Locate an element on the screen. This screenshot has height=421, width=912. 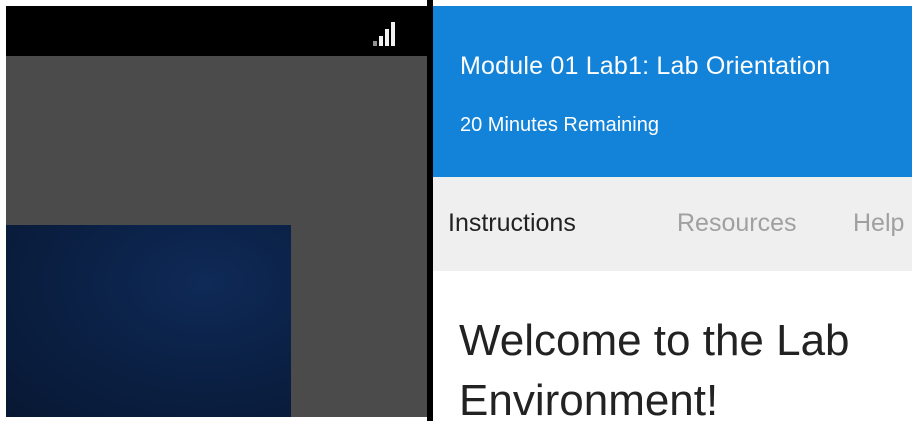
lab-title: Module 01 Lab1: Lab Orientation is located at coordinates (645, 66).